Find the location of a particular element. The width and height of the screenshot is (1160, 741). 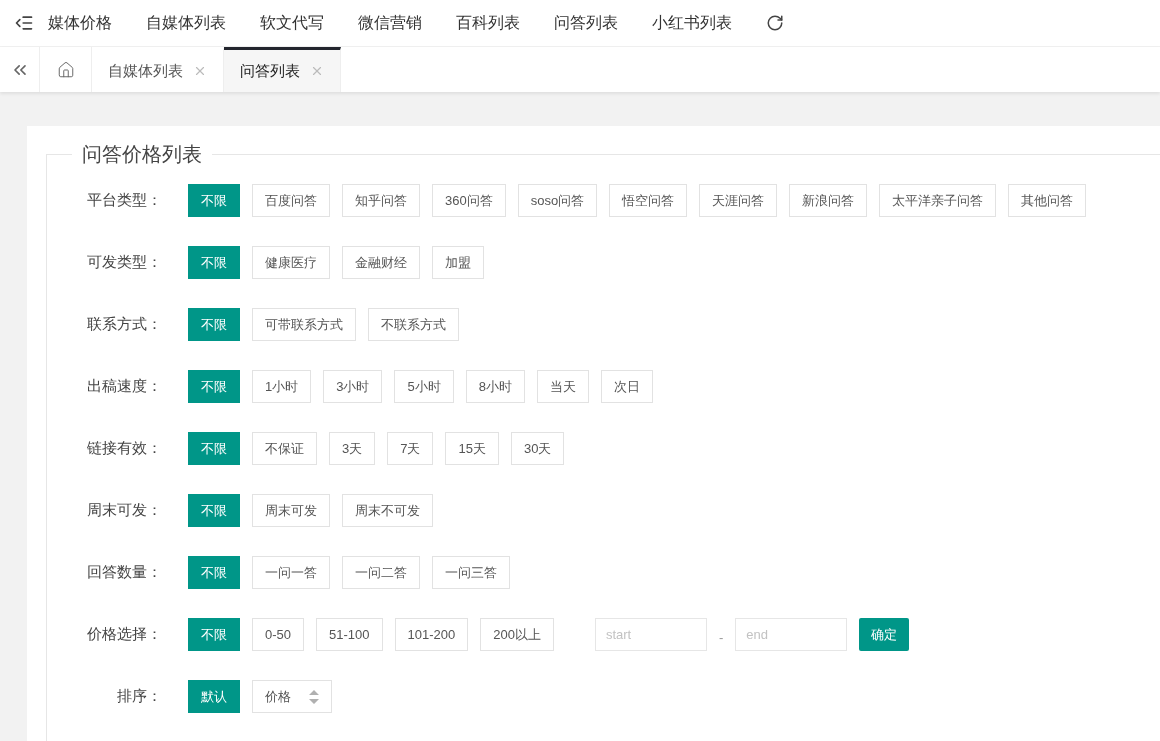

filter-option: 天涯问答 is located at coordinates (738, 200).